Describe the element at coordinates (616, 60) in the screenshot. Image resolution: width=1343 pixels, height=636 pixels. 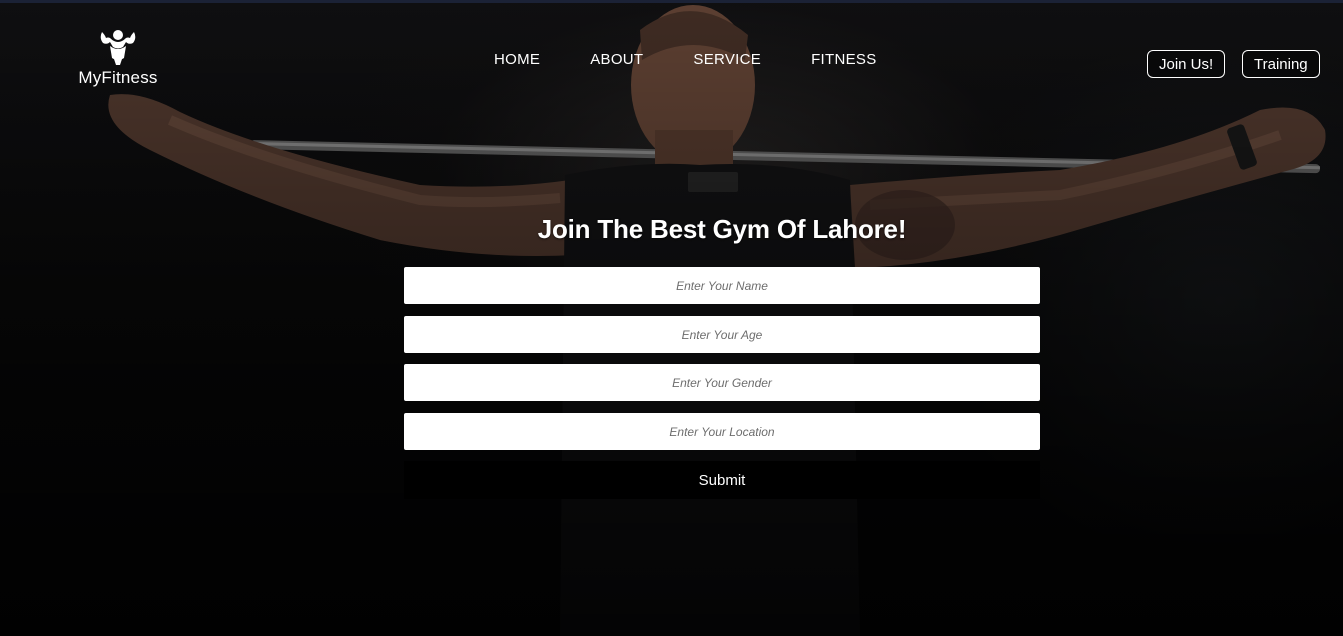
I see `nav-about: ABOUT` at that location.